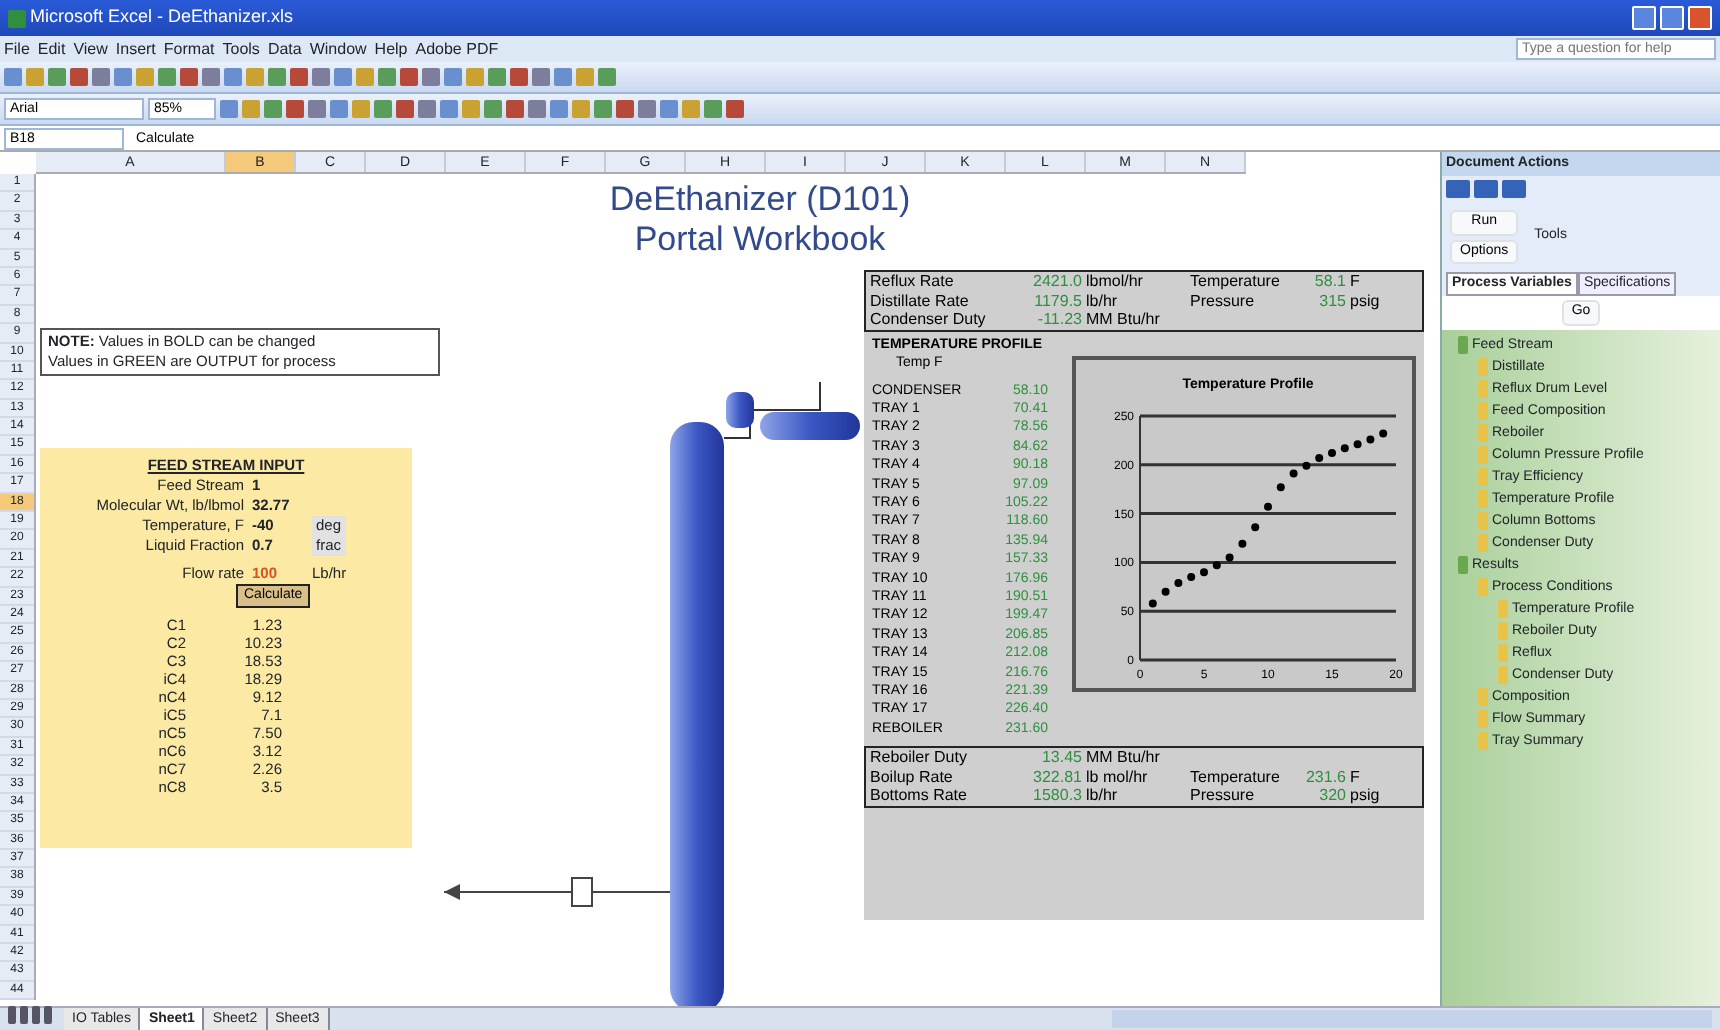  What do you see at coordinates (1058, 300) in the screenshot?
I see `output-value: 1179.5` at bounding box center [1058, 300].